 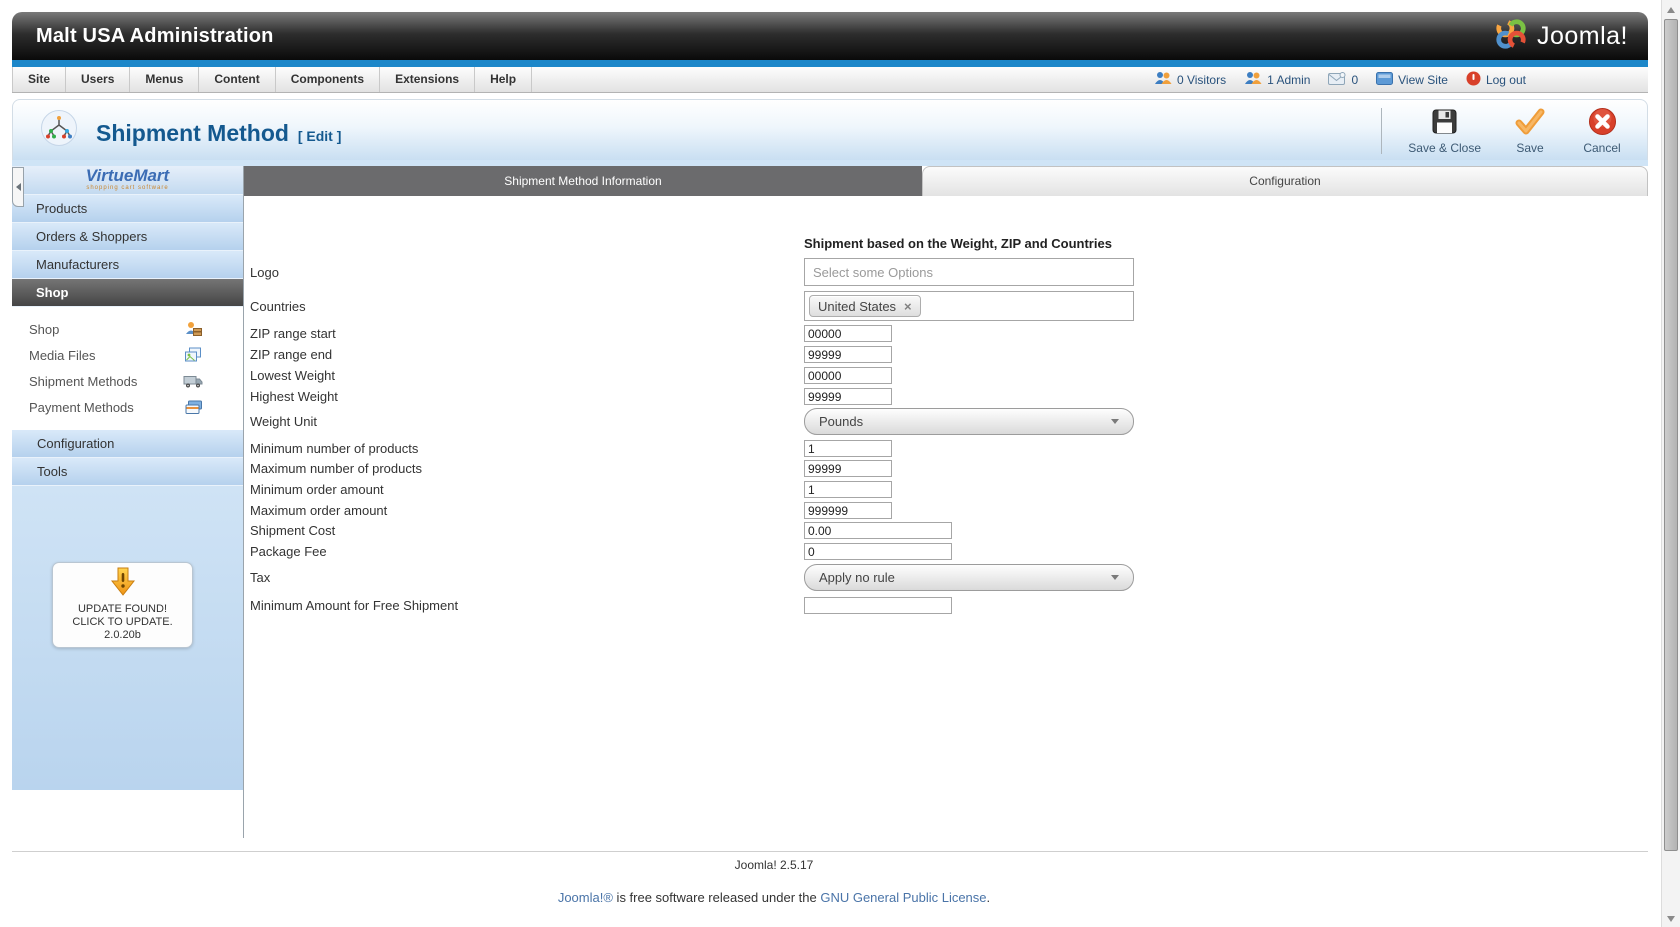 What do you see at coordinates (317, 489) in the screenshot?
I see `min-order-amount-label: Minimum order amount` at bounding box center [317, 489].